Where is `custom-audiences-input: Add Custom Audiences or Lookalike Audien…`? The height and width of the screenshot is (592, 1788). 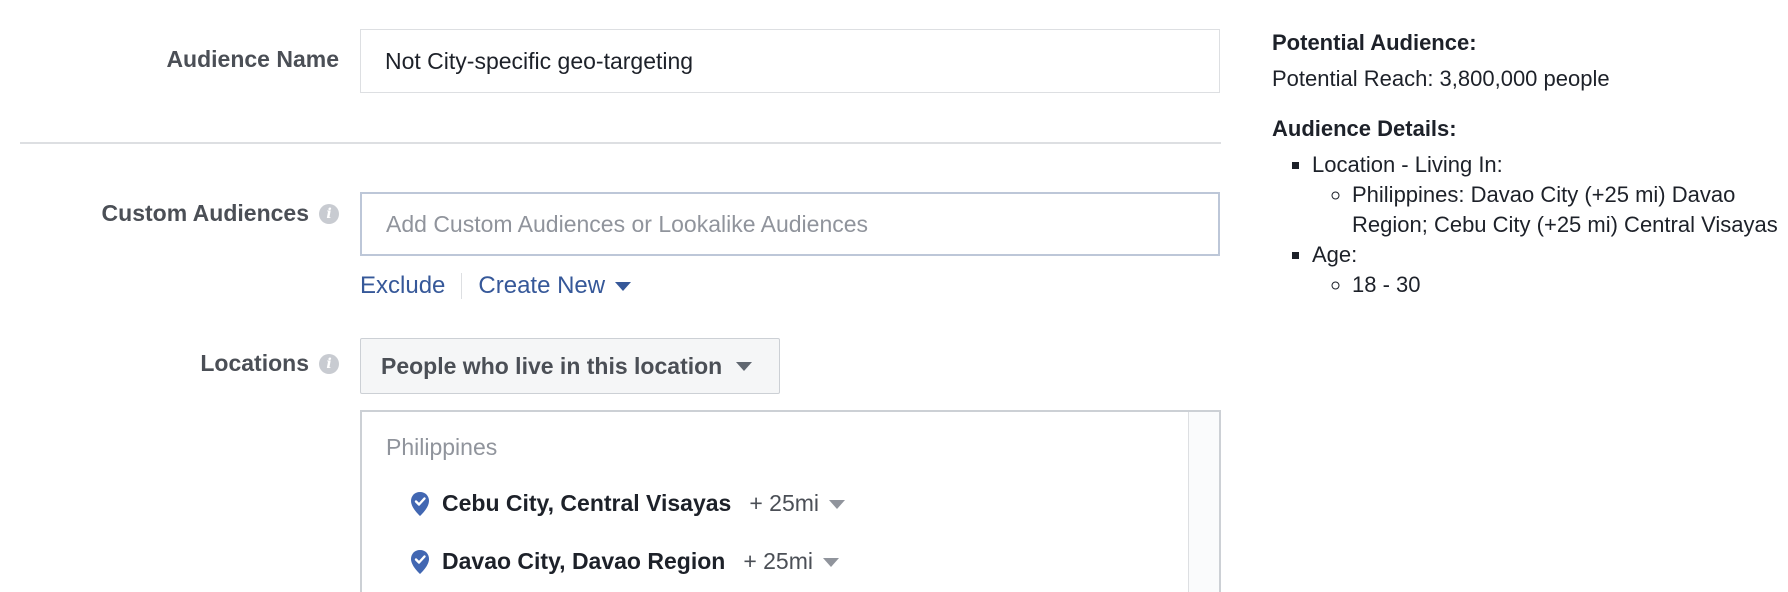 custom-audiences-input: Add Custom Audiences or Lookalike Audien… is located at coordinates (790, 224).